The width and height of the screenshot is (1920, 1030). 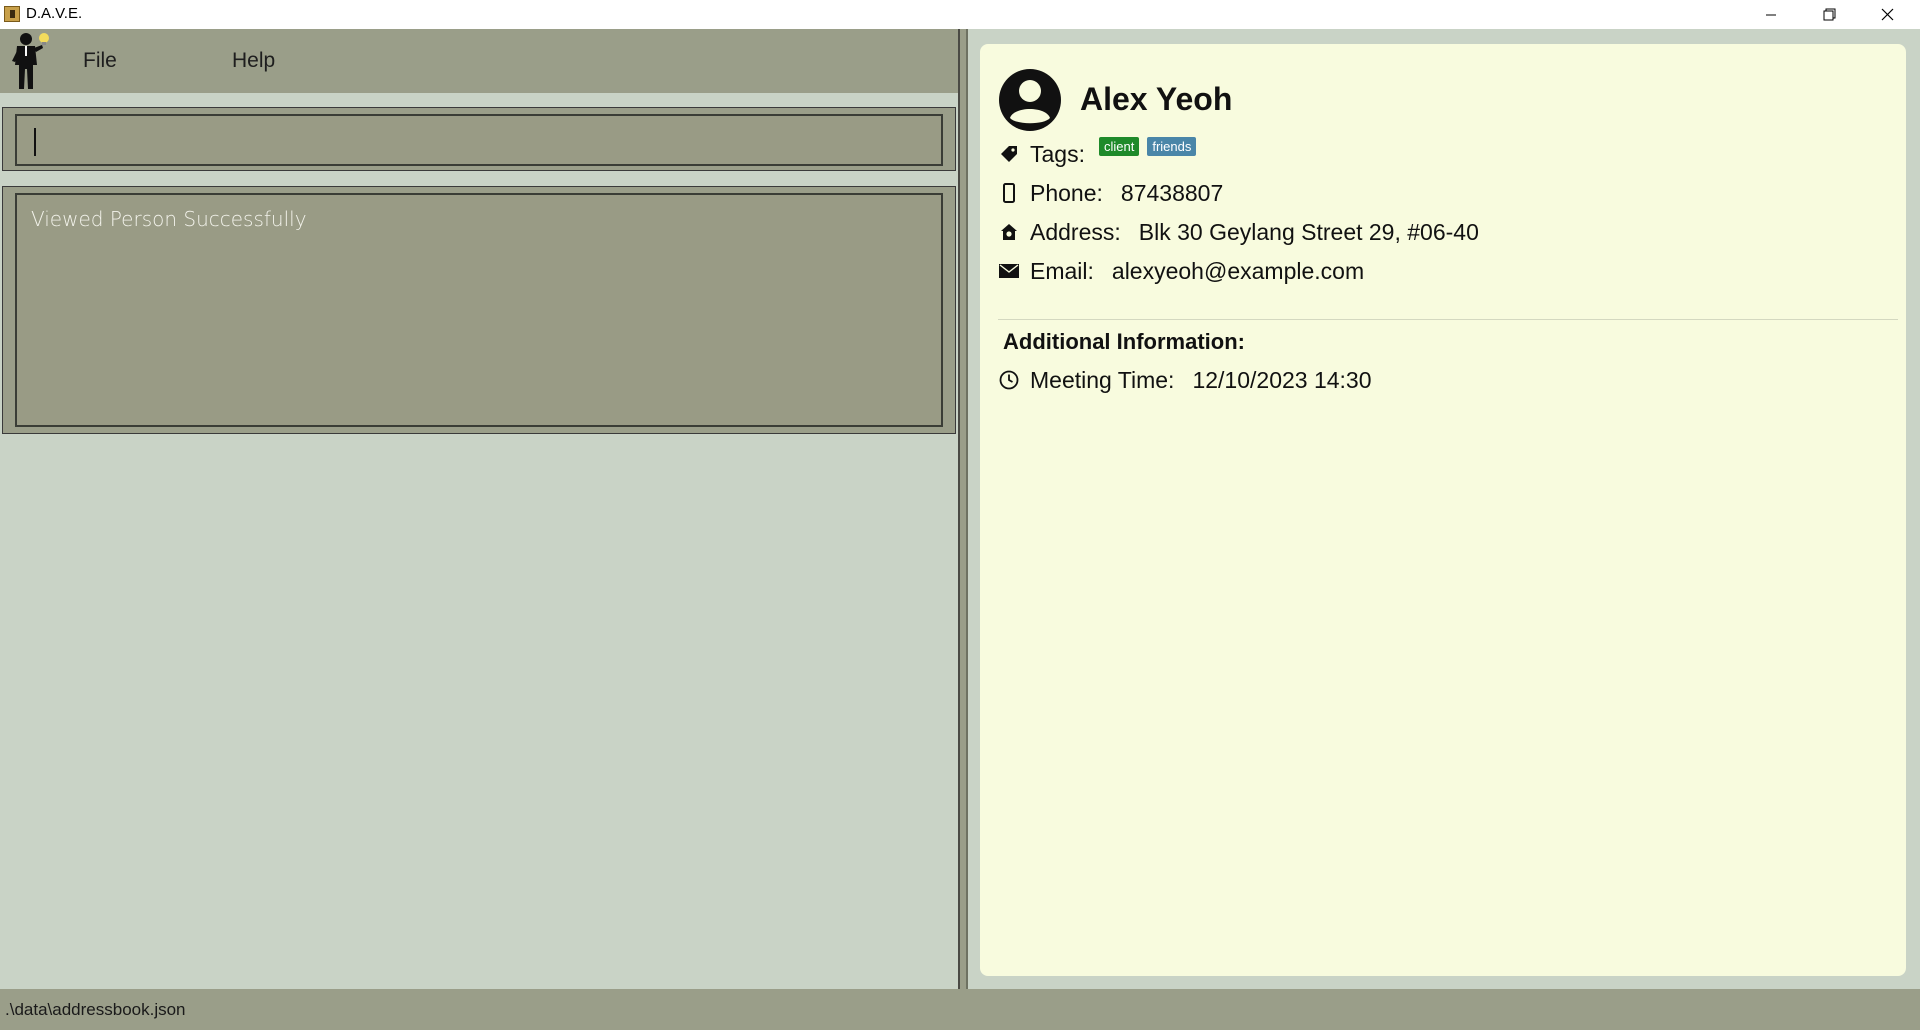 What do you see at coordinates (1009, 232) in the screenshot?
I see `home-icon` at bounding box center [1009, 232].